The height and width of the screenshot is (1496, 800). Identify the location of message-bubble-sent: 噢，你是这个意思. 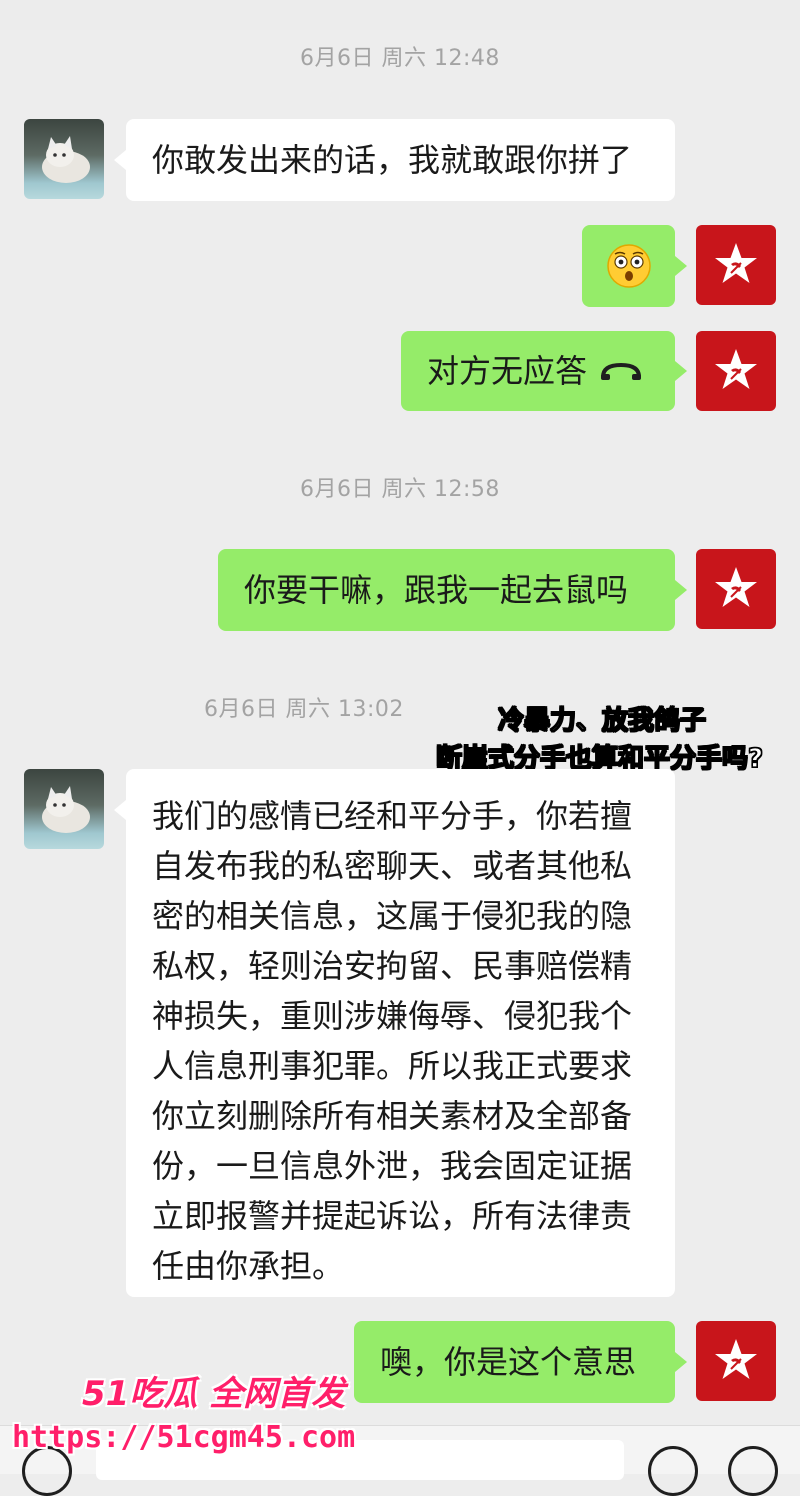
(514, 1362).